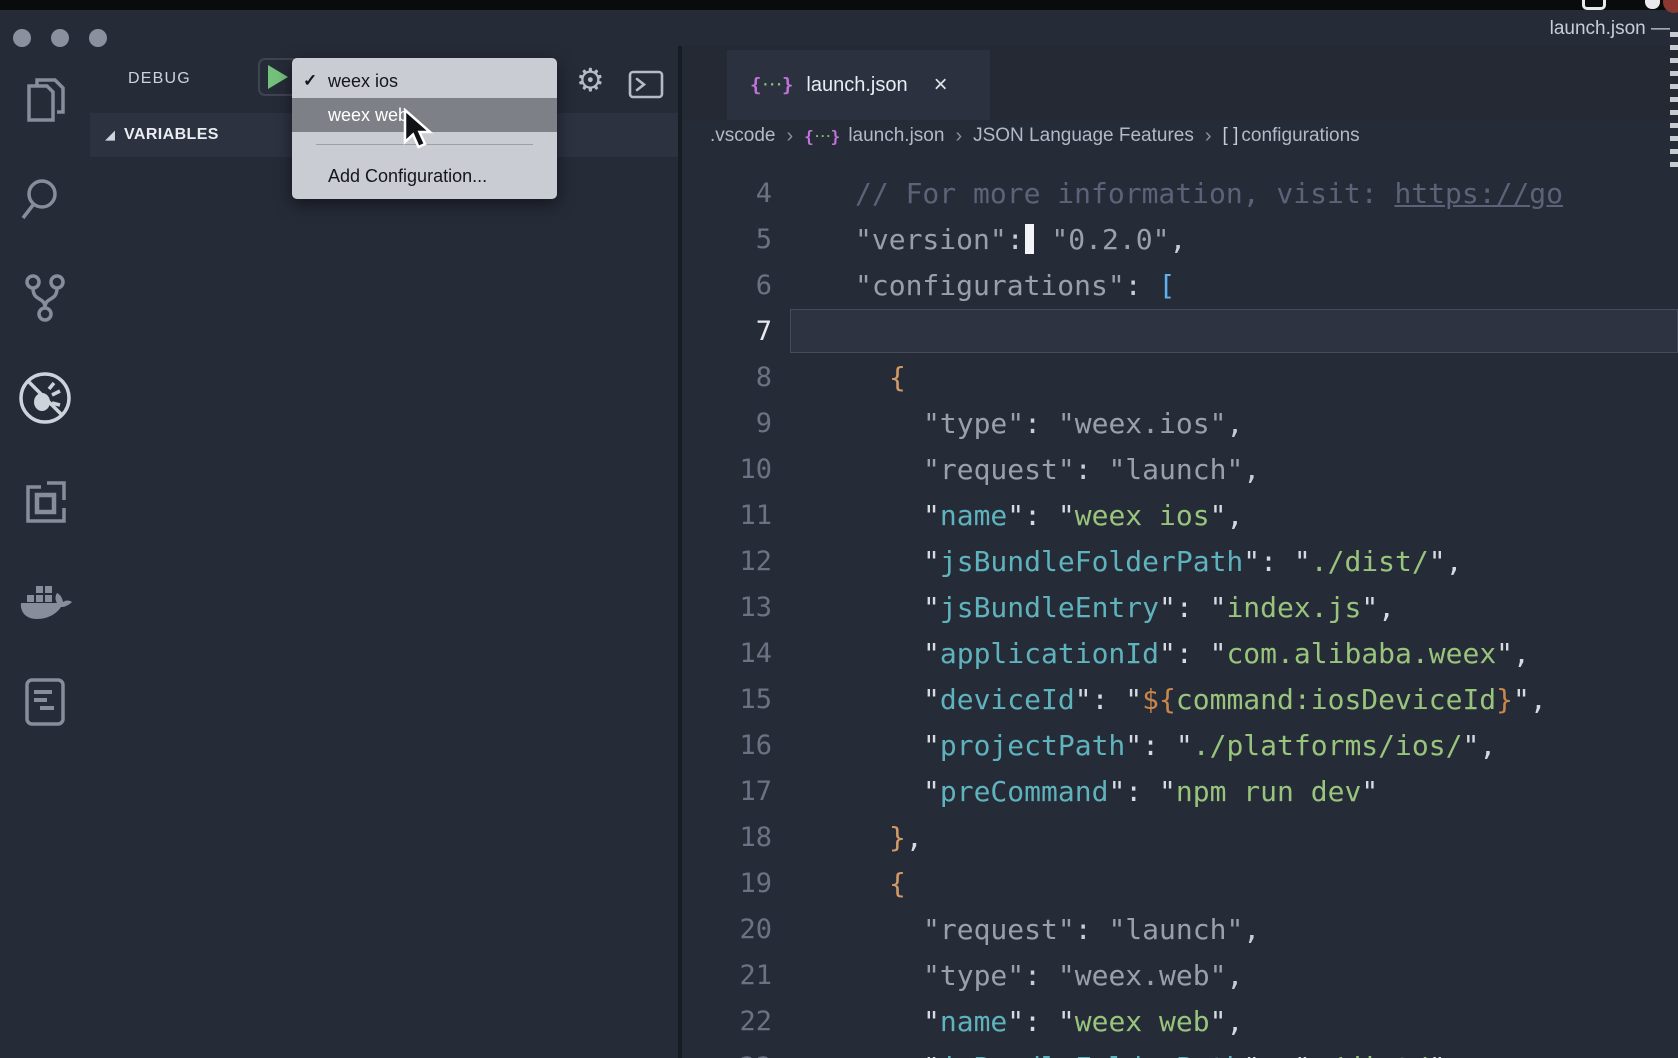  I want to click on gear-icon: ⚙, so click(590, 80).